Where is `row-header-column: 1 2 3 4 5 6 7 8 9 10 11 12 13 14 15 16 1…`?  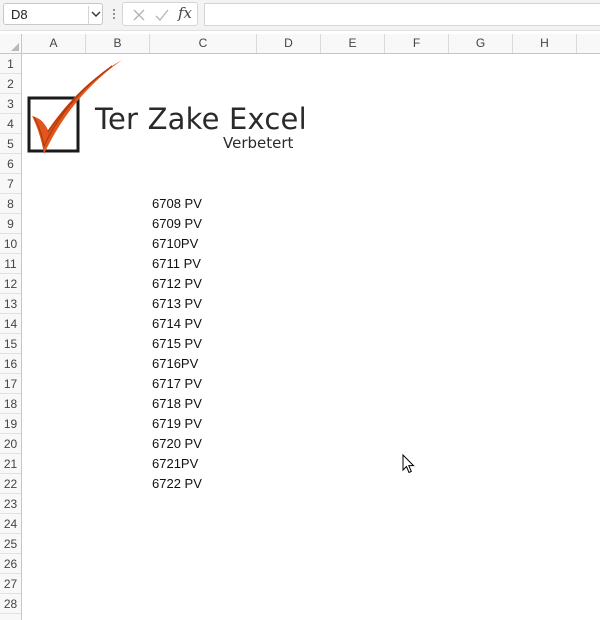 row-header-column: 1 2 3 4 5 6 7 8 9 10 11 12 13 14 15 16 1… is located at coordinates (11, 337).